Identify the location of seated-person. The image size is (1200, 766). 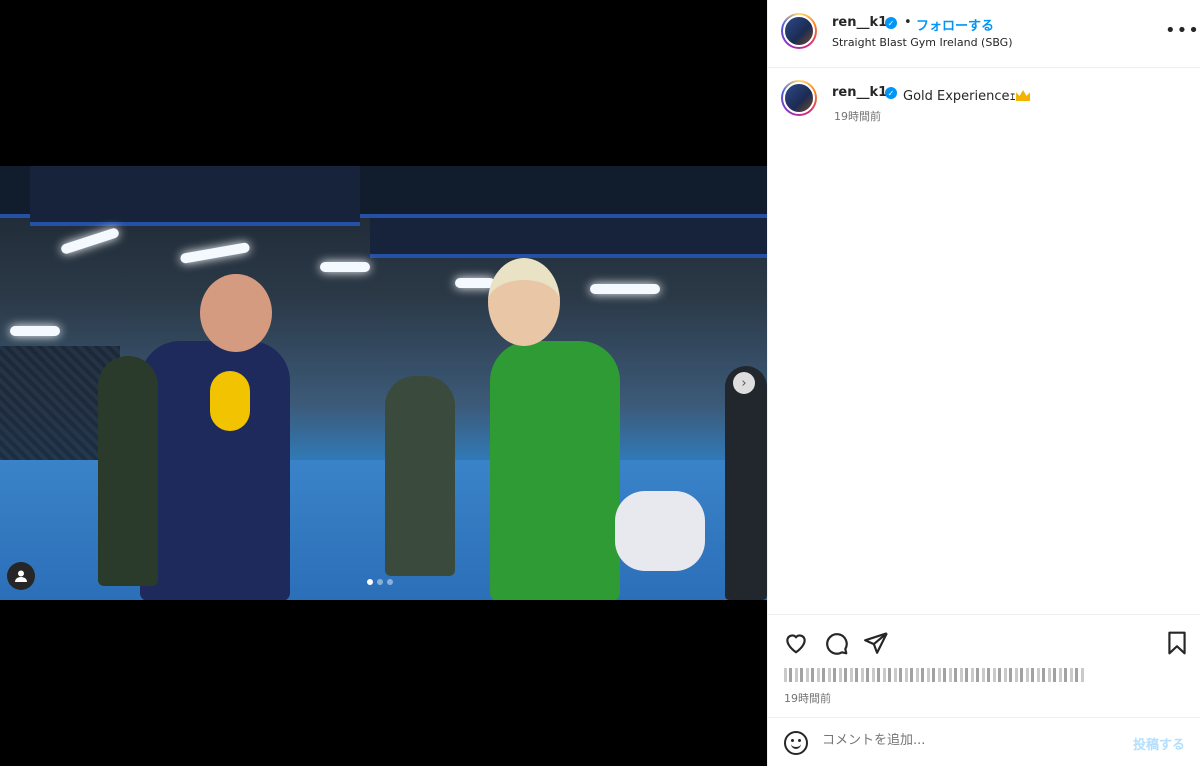
(660, 531).